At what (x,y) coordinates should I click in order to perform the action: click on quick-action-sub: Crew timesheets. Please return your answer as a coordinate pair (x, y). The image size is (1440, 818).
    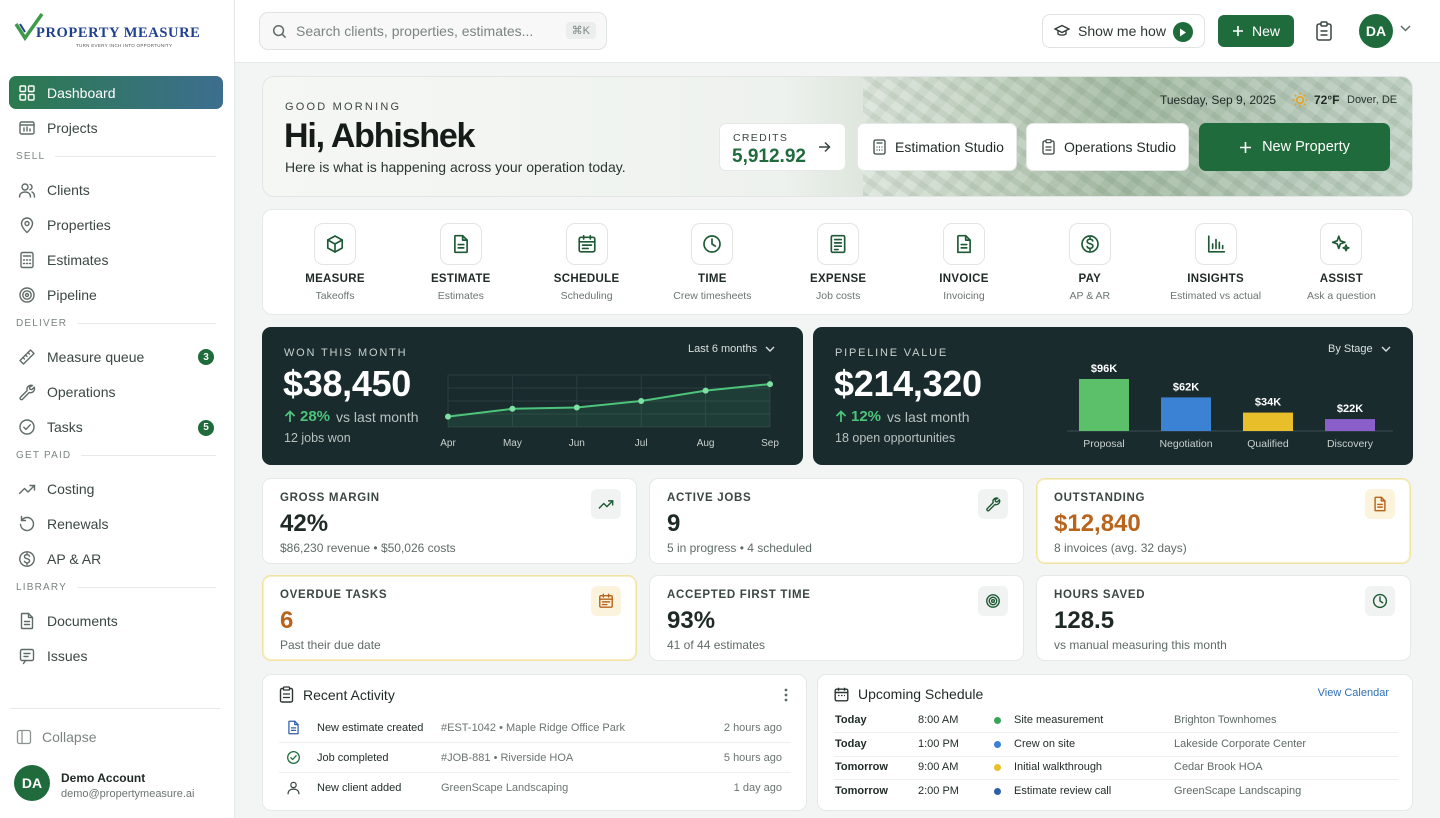
    Looking at the image, I should click on (712, 296).